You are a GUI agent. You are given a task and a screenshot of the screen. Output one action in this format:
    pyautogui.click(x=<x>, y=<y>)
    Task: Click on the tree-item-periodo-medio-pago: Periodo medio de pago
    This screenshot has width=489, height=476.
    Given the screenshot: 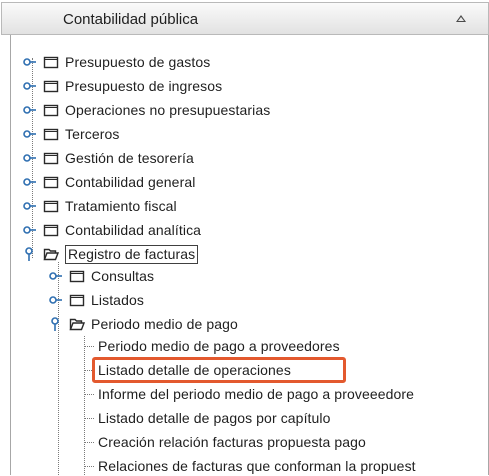 What is the action you would take?
    pyautogui.click(x=143, y=324)
    